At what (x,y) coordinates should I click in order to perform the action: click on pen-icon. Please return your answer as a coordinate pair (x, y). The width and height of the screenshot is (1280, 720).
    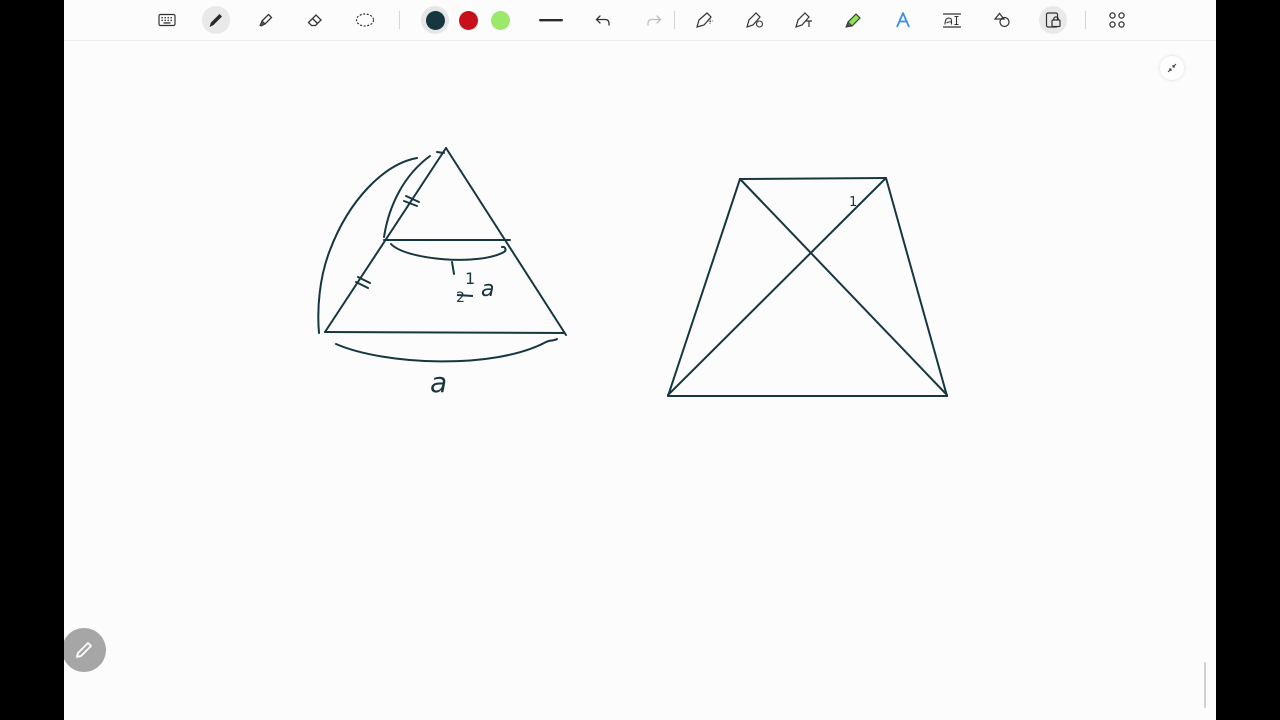
    Looking at the image, I should click on (215, 20).